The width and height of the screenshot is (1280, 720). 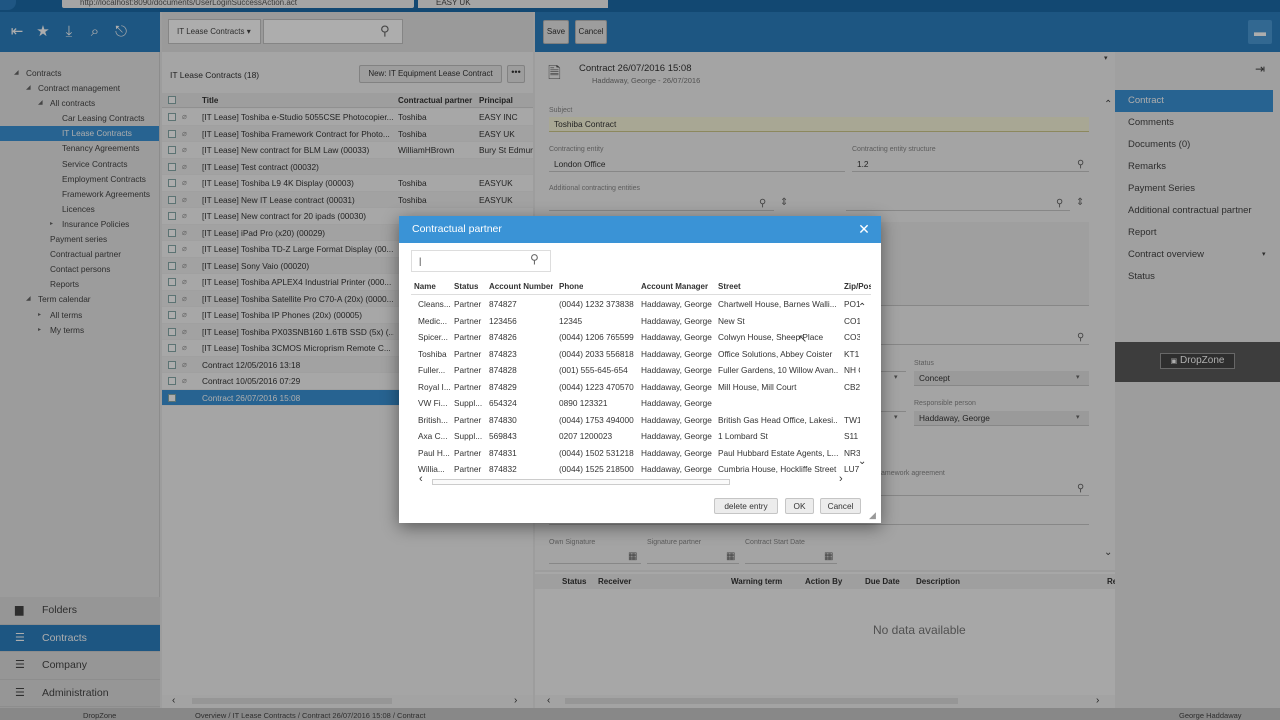 I want to click on partner-cell: 1 Lombard St, so click(x=743, y=436).